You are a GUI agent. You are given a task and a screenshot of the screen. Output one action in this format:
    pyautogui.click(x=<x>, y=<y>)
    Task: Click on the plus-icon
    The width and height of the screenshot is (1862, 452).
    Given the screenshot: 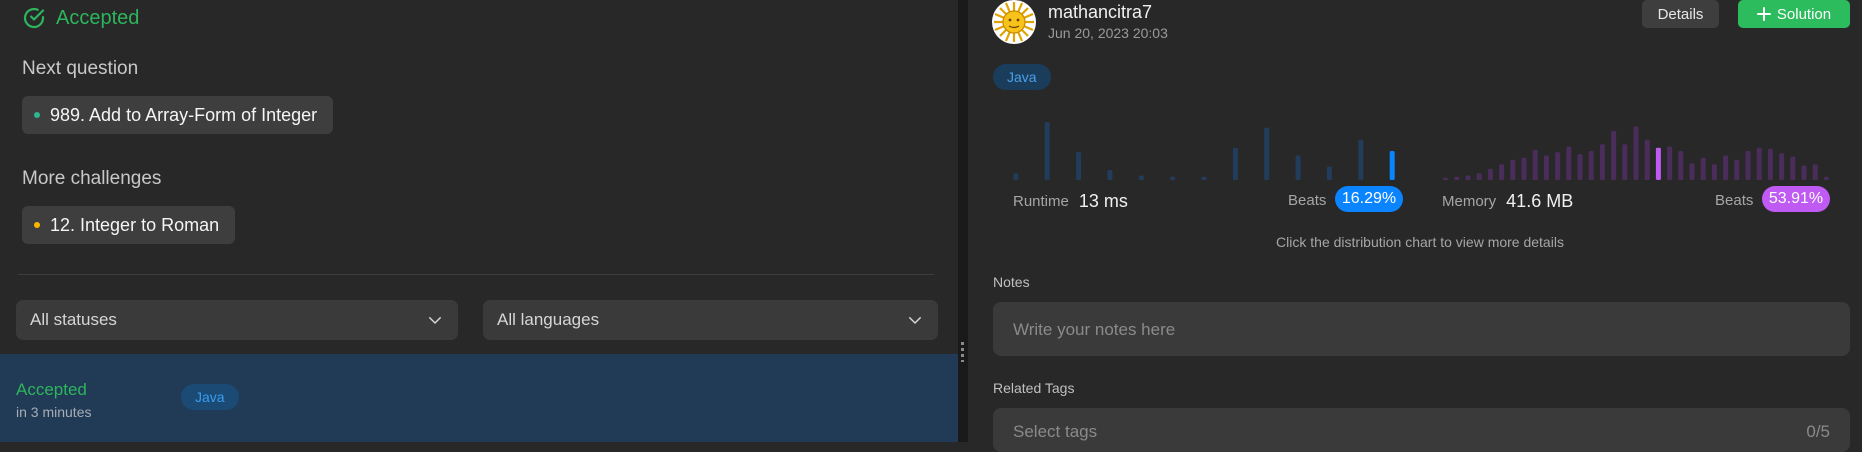 What is the action you would take?
    pyautogui.click(x=1763, y=14)
    